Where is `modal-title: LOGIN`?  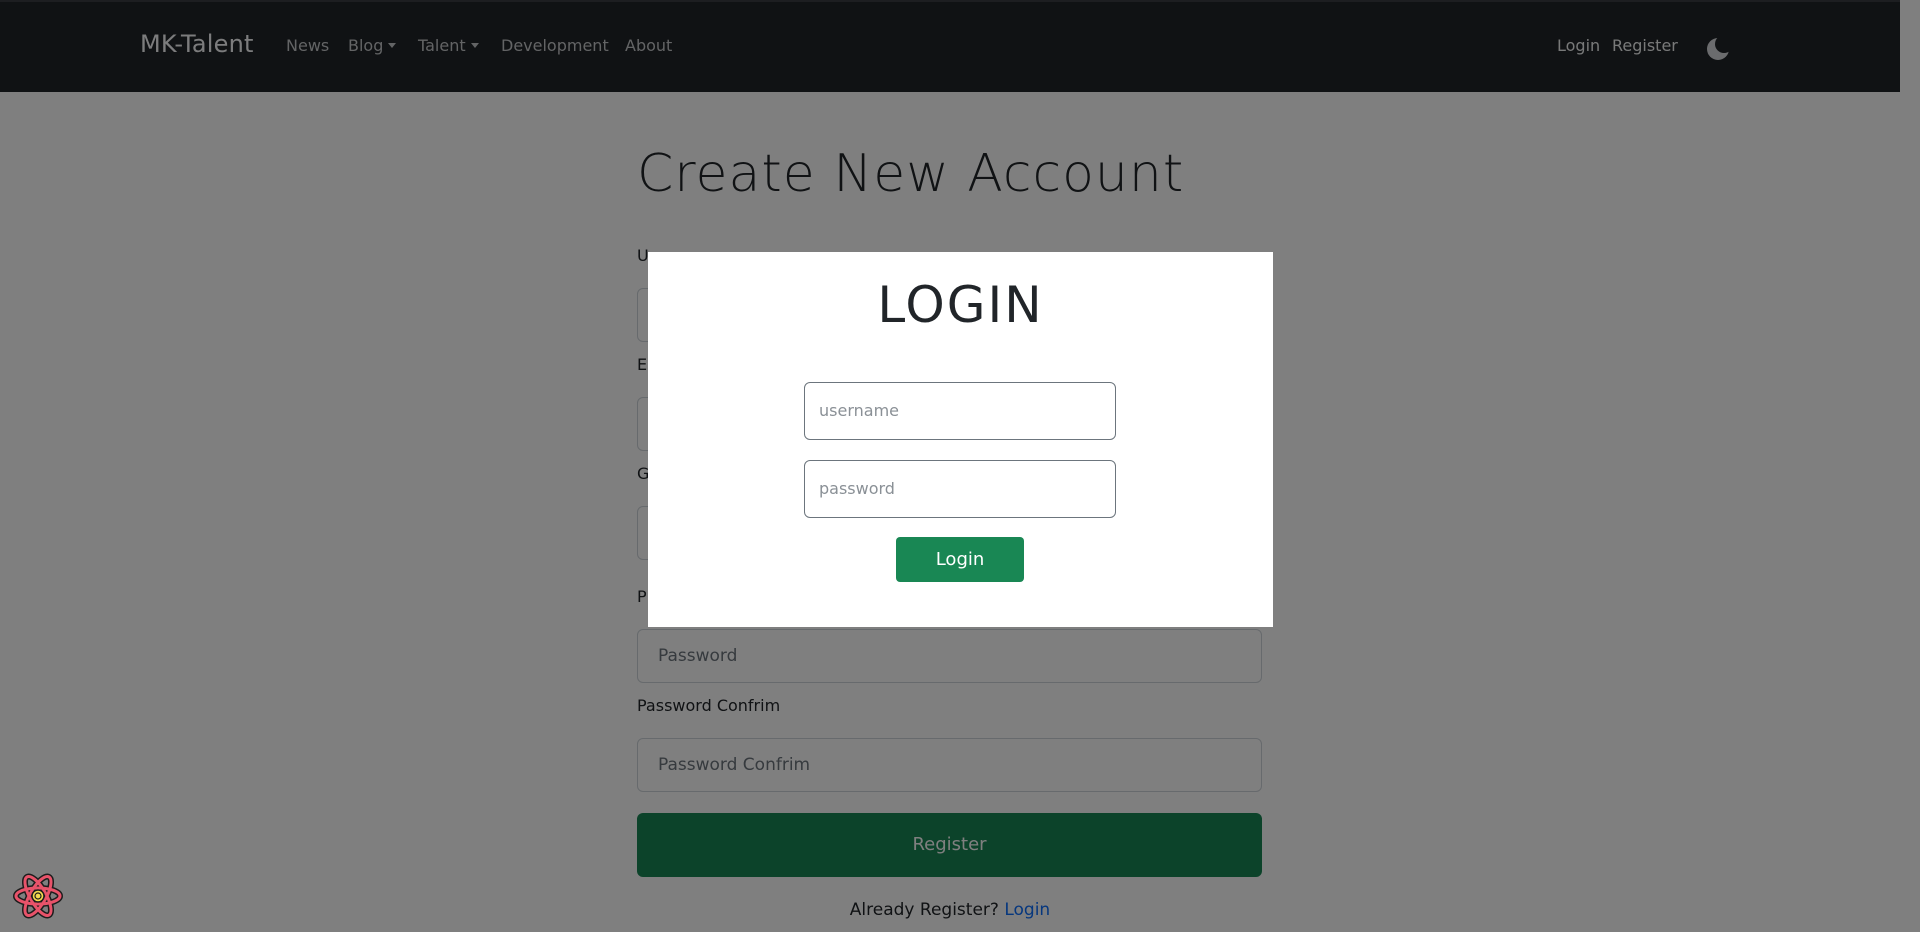 modal-title: LOGIN is located at coordinates (960, 305).